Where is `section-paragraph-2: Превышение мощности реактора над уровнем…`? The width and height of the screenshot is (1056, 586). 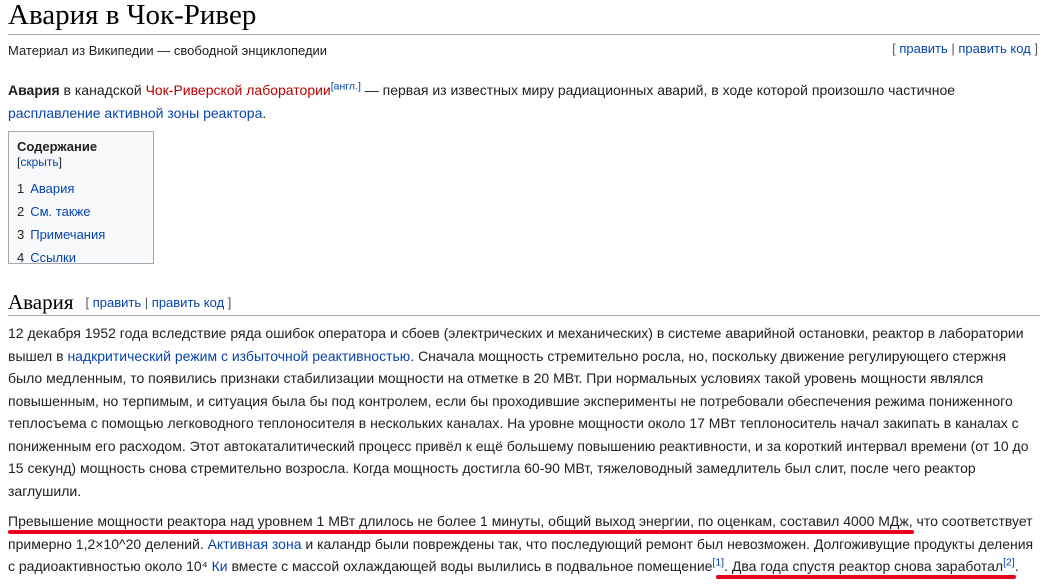
section-paragraph-2: Превышение мощности реактора над уровнем… is located at coordinates (521, 543).